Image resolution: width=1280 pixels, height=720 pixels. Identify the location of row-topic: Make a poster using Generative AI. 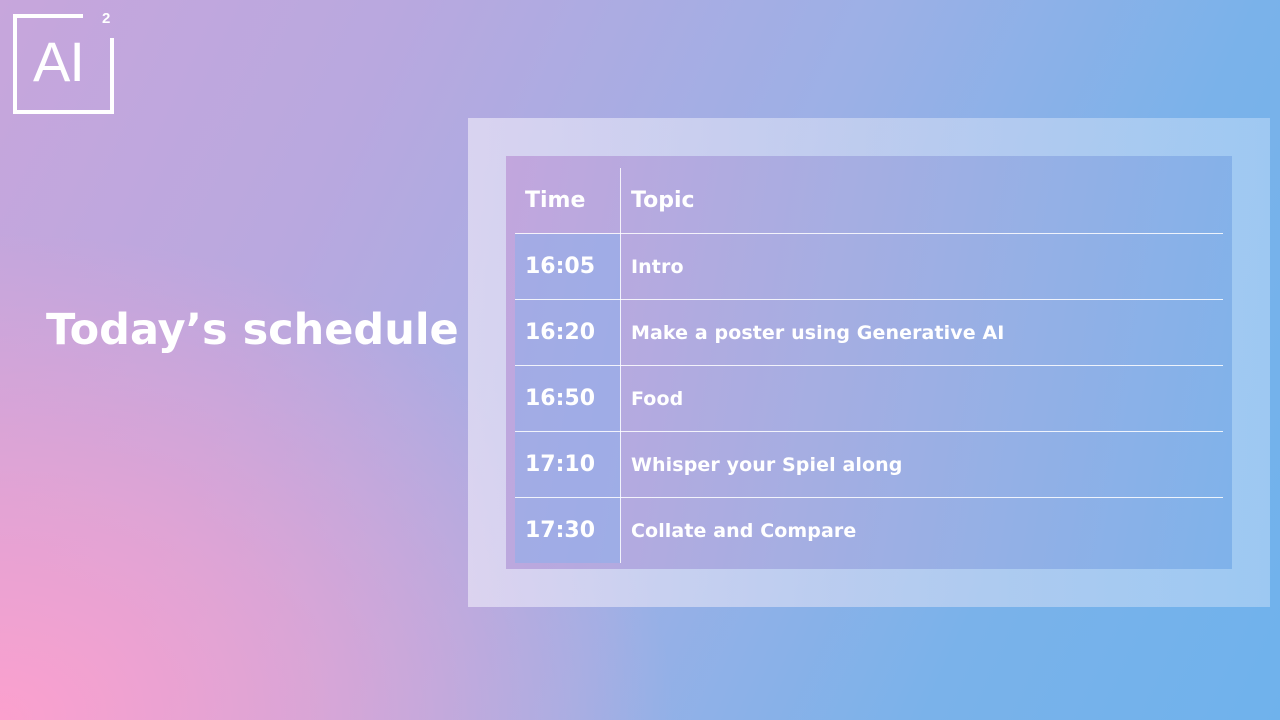
(921, 332).